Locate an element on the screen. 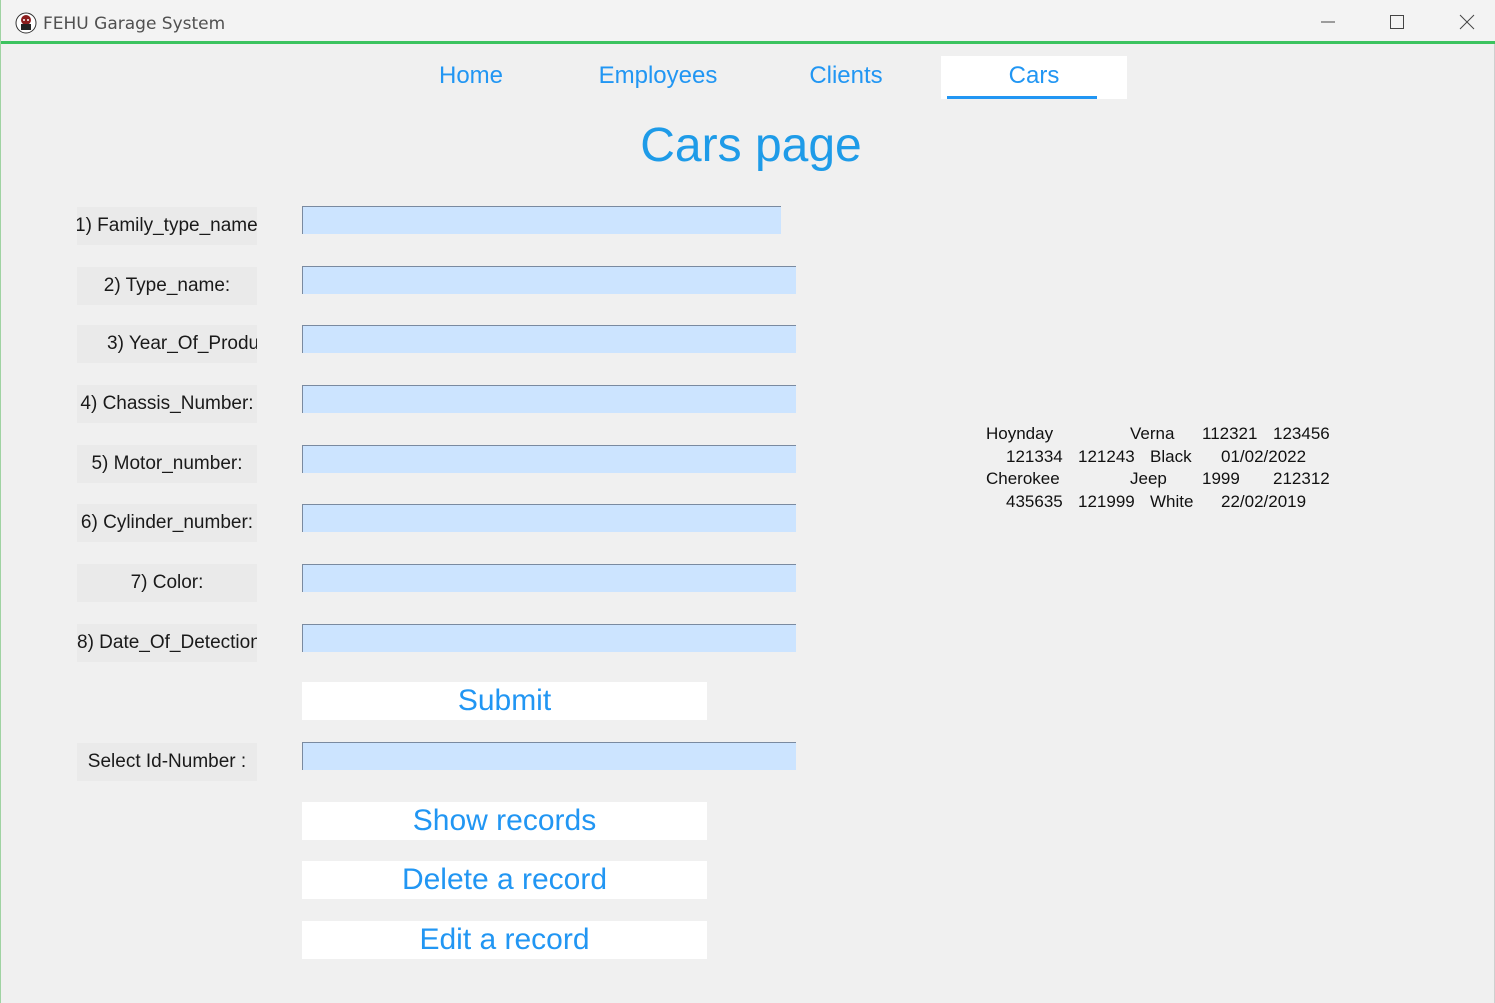 The height and width of the screenshot is (1003, 1495). type-name-label: 2) Type_name: is located at coordinates (167, 286).